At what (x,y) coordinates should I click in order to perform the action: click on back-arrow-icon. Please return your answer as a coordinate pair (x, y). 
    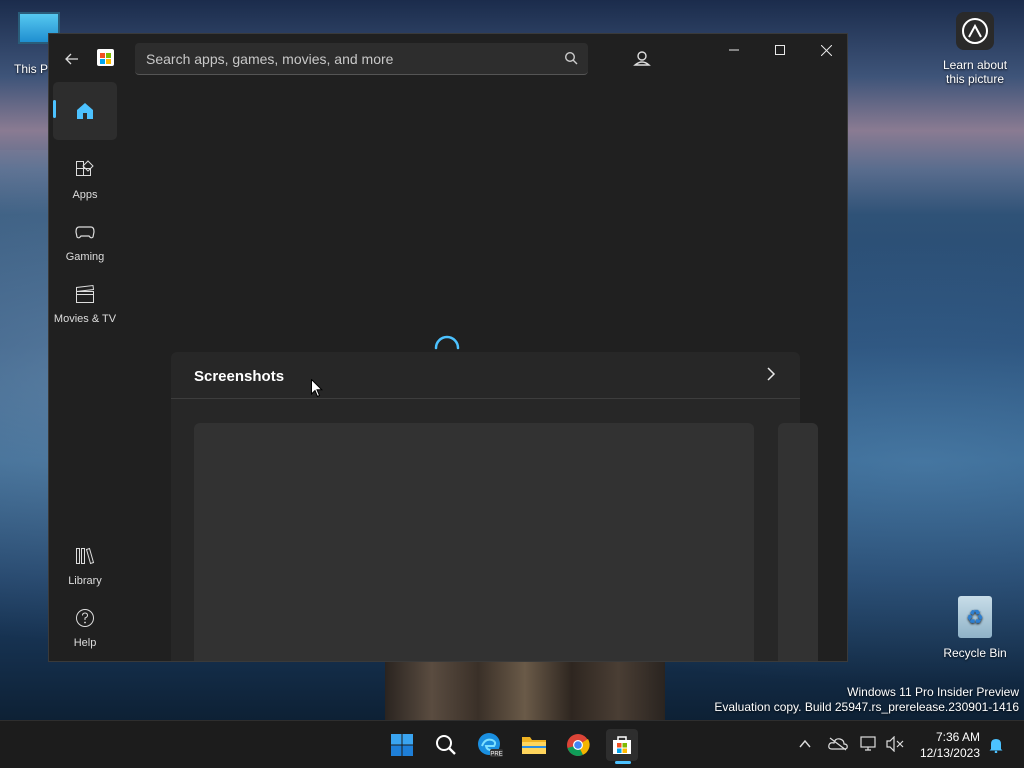
    Looking at the image, I should click on (71, 59).